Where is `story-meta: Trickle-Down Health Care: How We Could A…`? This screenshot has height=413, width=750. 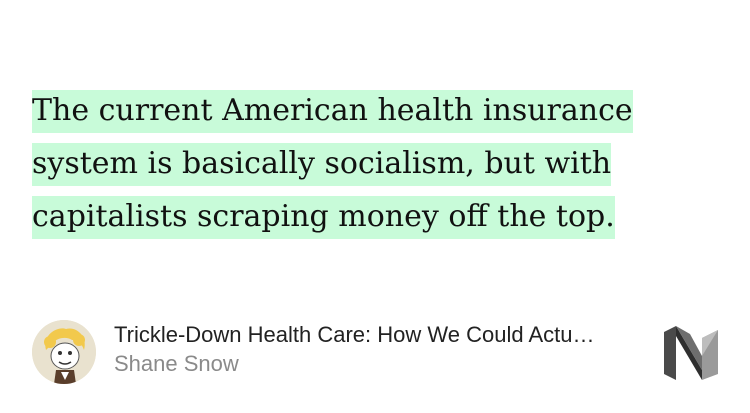 story-meta: Trickle-Down Health Care: How We Could A… is located at coordinates (379, 349).